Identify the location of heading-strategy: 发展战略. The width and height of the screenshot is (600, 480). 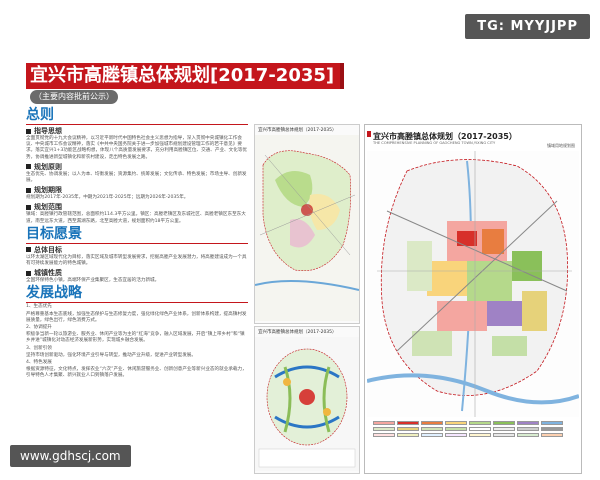
(54, 293).